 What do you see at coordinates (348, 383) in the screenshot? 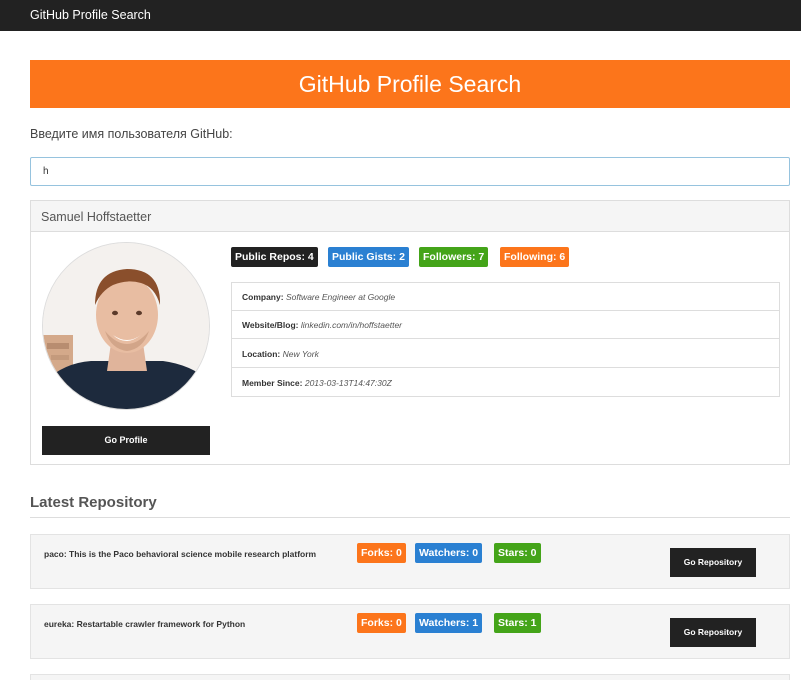
I see `info-member-value: 2013-03-13T14:47:30Z` at bounding box center [348, 383].